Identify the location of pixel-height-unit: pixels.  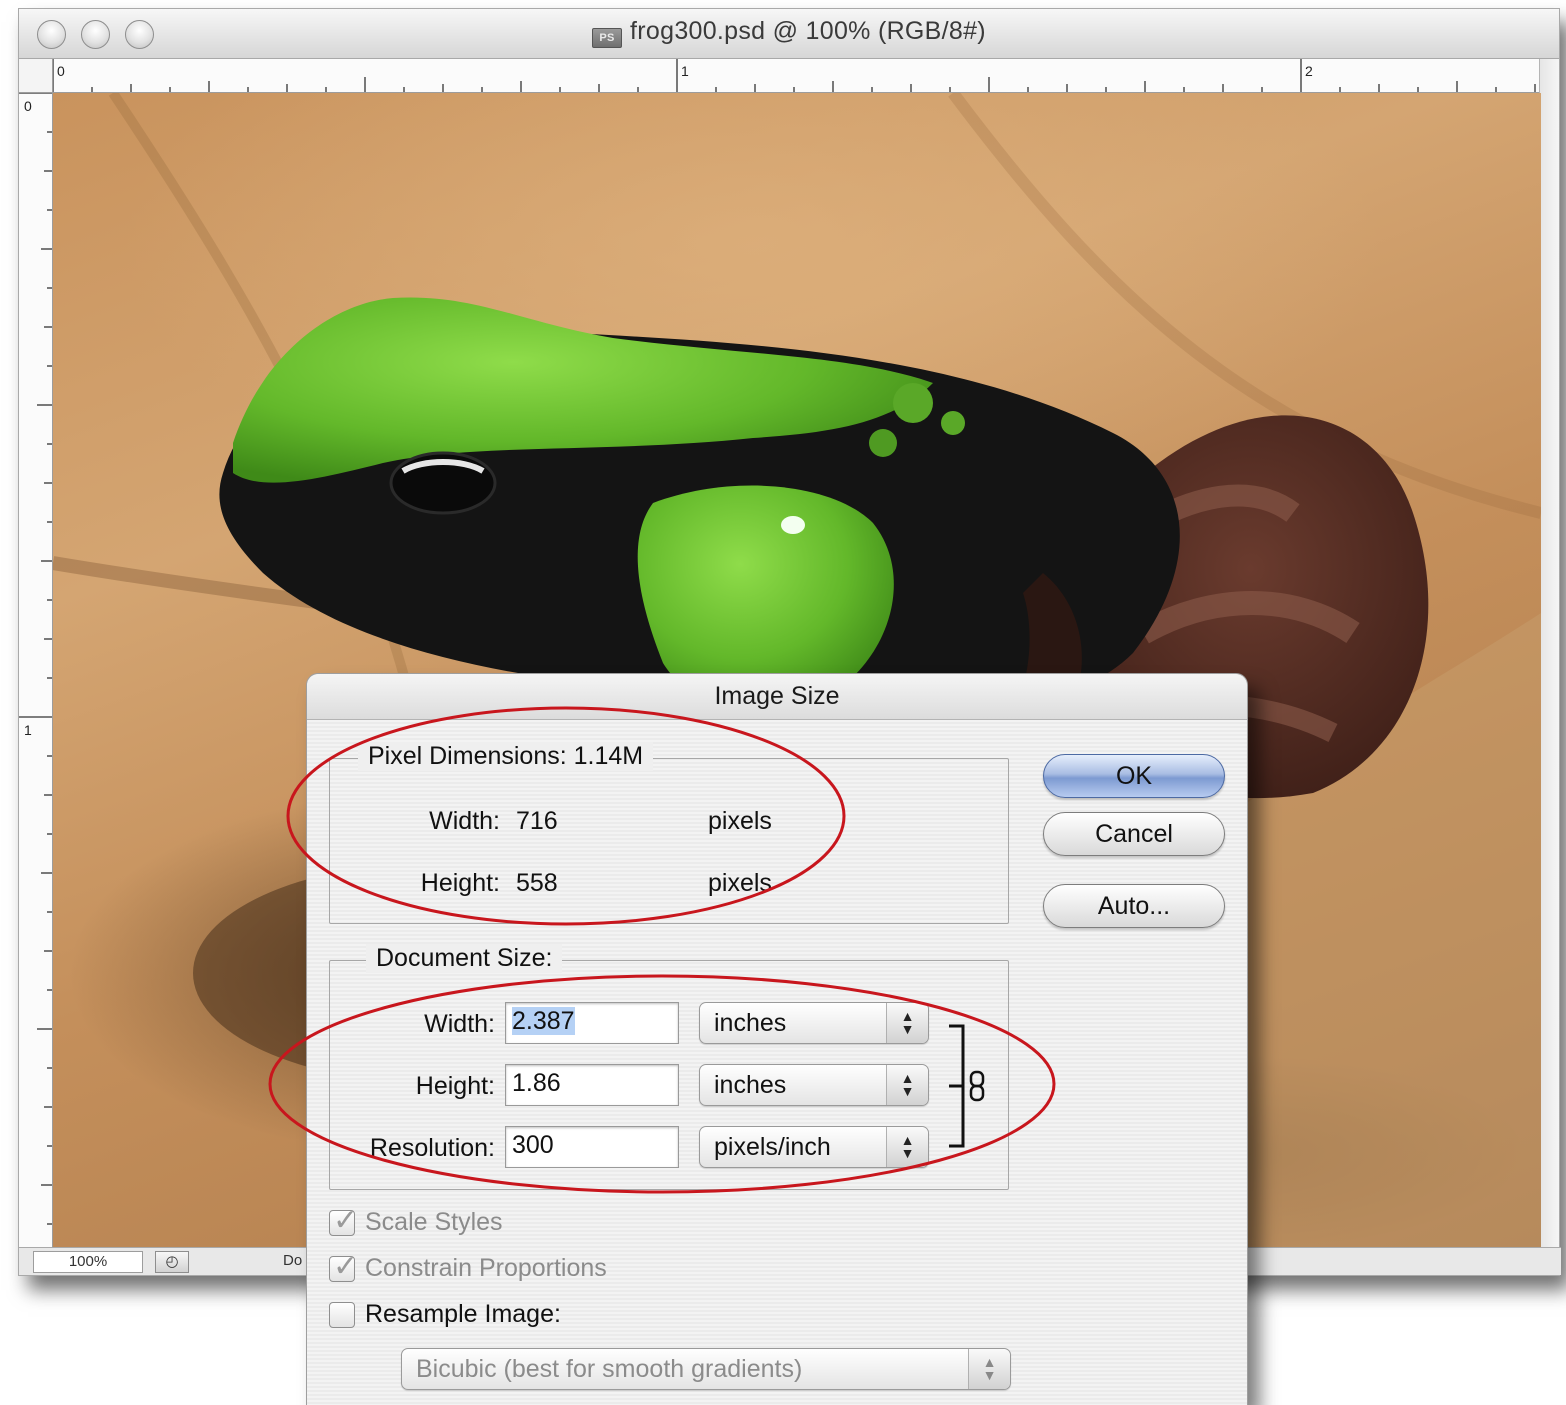
(740, 883).